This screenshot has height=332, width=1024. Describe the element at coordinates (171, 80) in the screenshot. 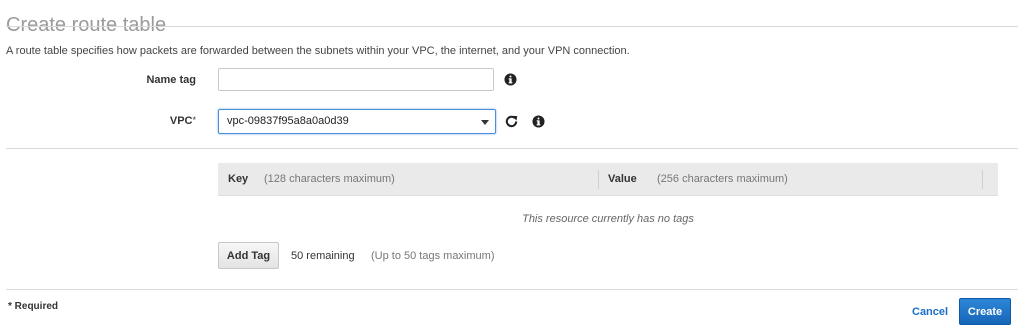

I see `name-tag-label: Name tag` at that location.